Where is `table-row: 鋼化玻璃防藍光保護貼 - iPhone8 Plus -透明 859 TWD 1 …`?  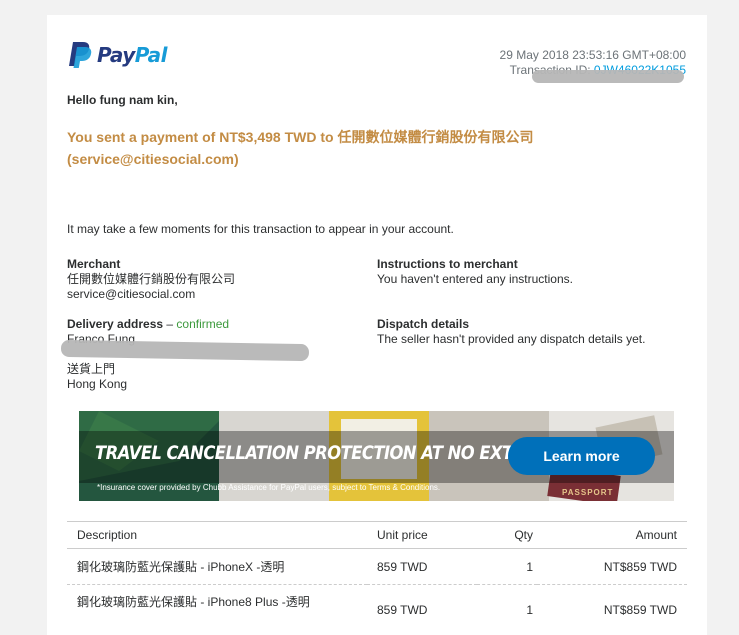
table-row: 鋼化玻璃防藍光保護貼 - iPhone8 Plus -透明 859 TWD 1 … is located at coordinates (377, 603).